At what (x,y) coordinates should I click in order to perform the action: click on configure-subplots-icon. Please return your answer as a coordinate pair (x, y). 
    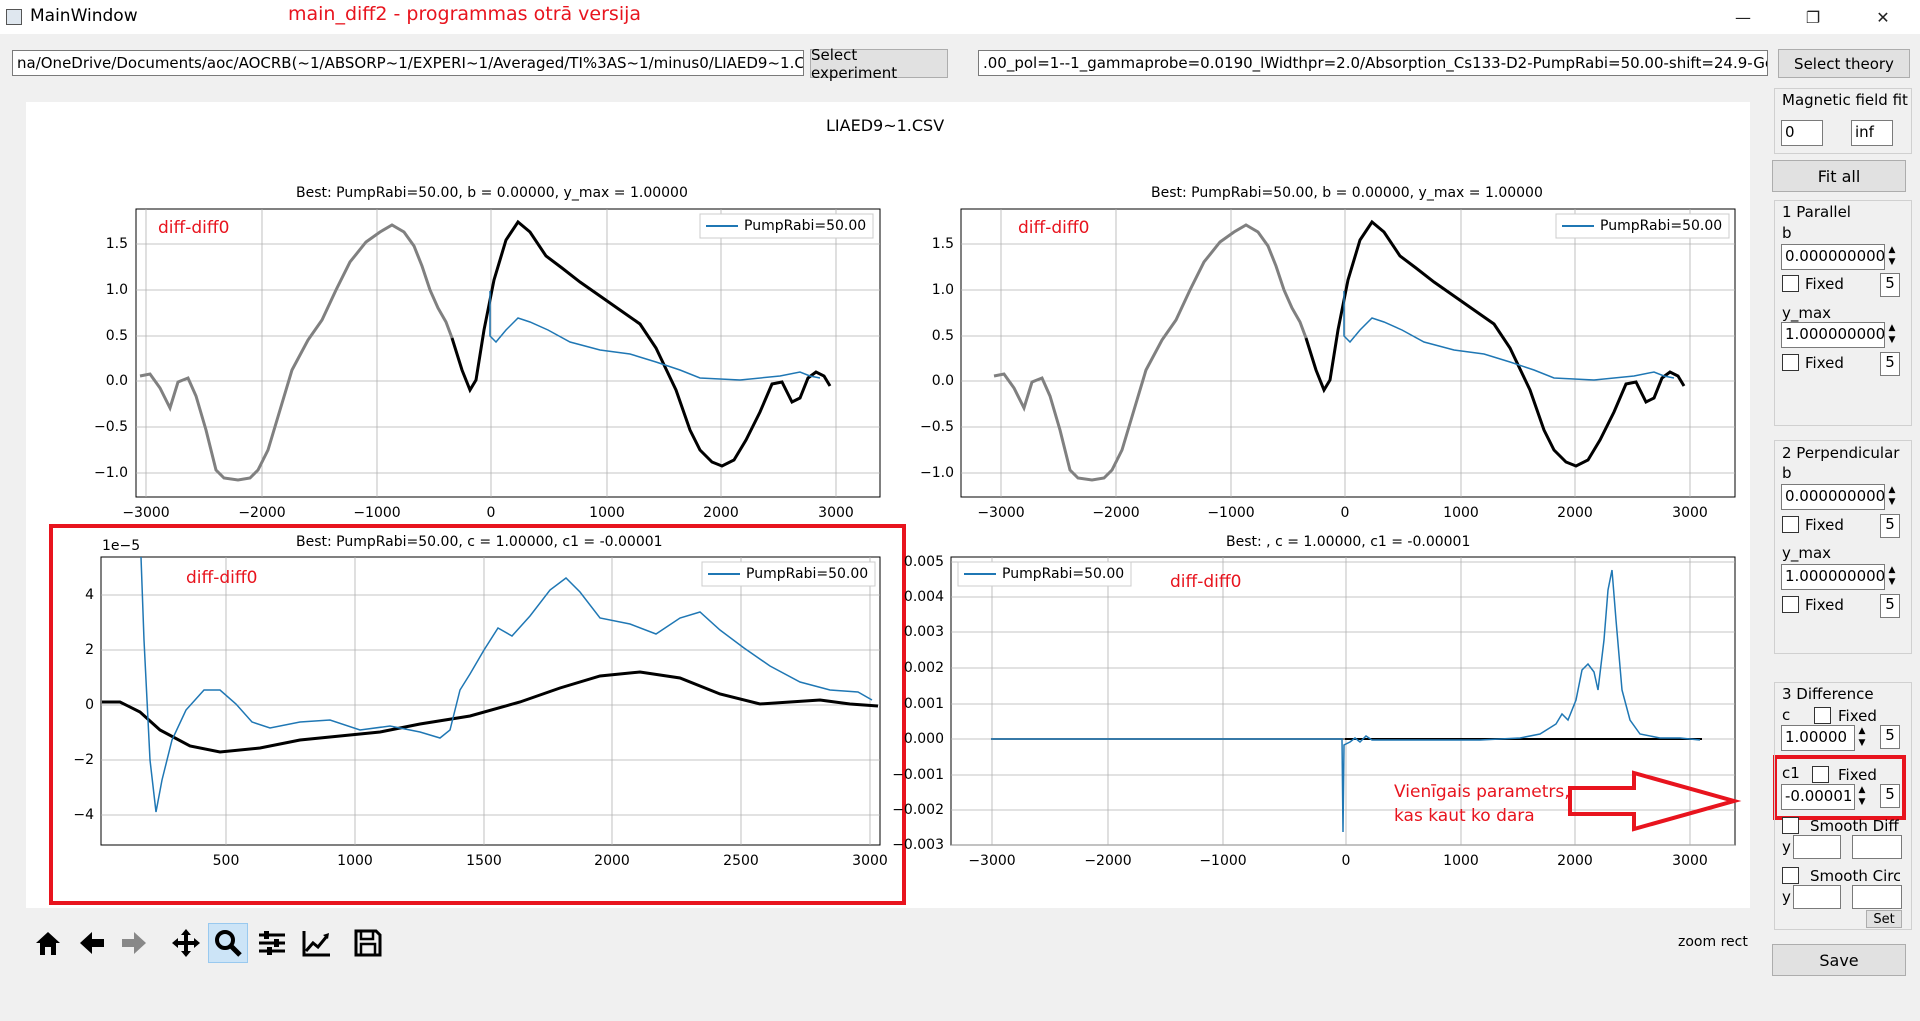
    Looking at the image, I should click on (272, 943).